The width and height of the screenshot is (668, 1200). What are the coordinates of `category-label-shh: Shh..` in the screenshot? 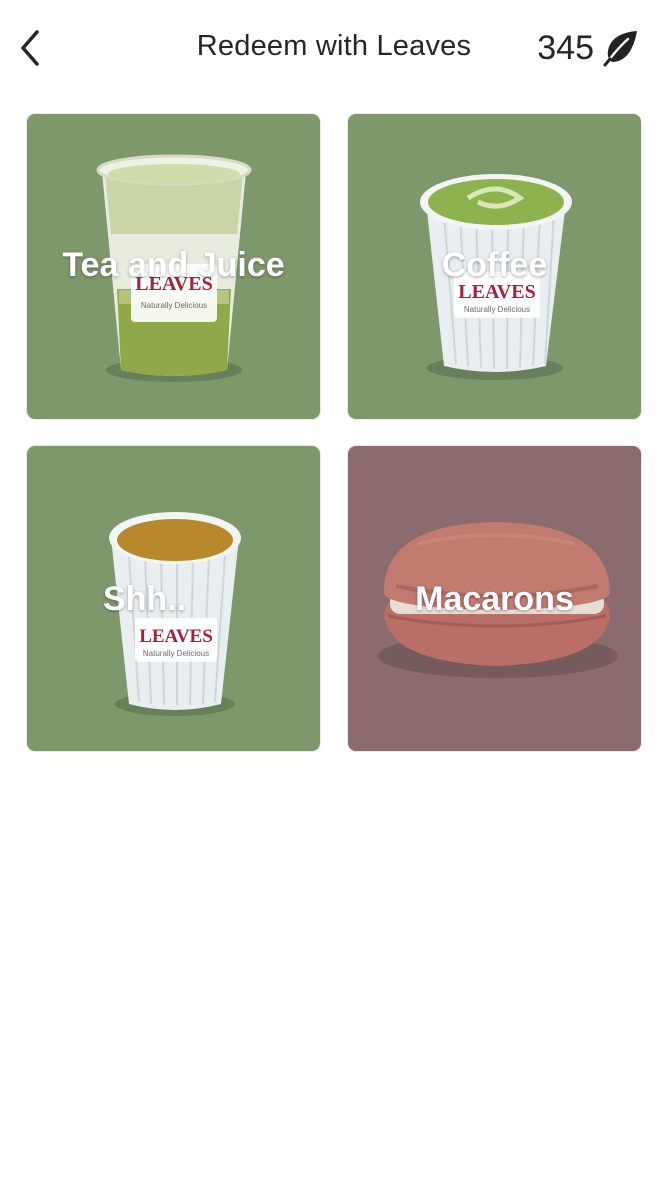 It's located at (144, 599).